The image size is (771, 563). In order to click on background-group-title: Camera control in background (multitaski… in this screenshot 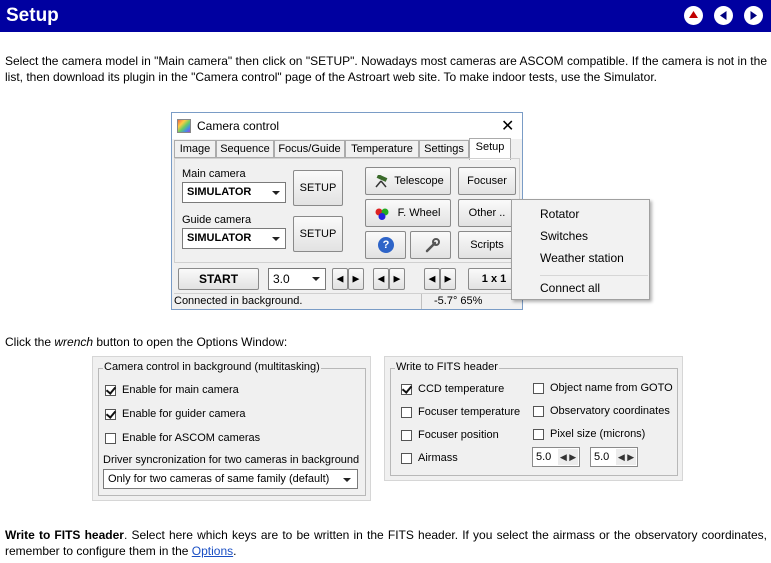, I will do `click(212, 367)`.